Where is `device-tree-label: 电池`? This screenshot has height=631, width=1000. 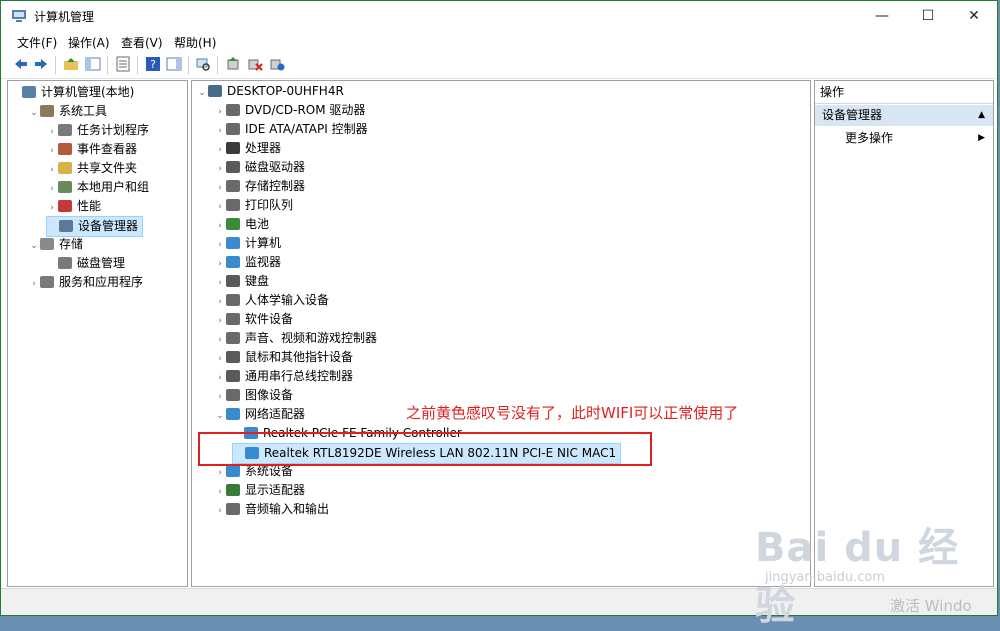
device-tree-label: 电池 is located at coordinates (257, 224).